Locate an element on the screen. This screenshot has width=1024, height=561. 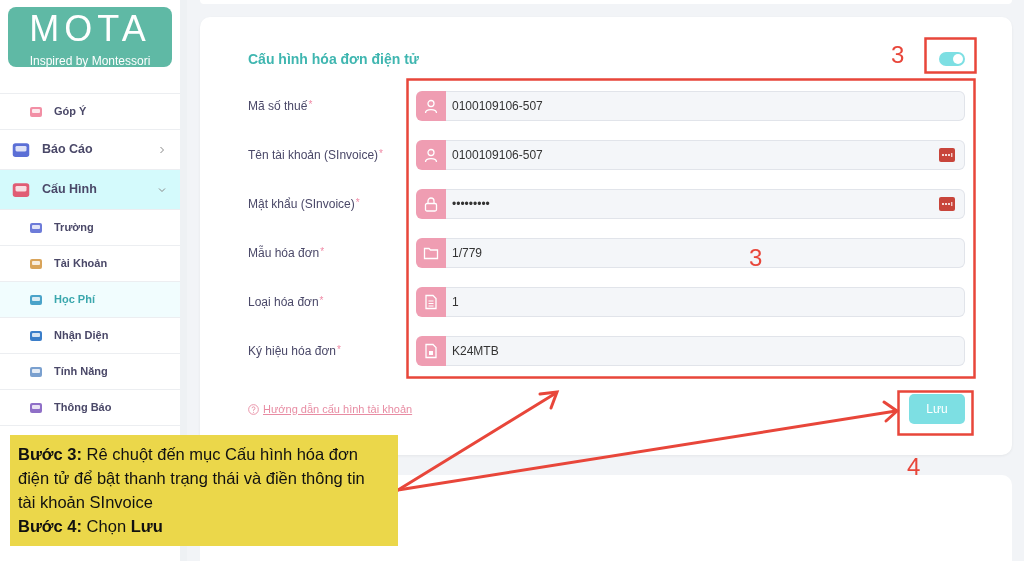
section-title: Cấu hình hóa đơn điện tử is located at coordinates (333, 59).